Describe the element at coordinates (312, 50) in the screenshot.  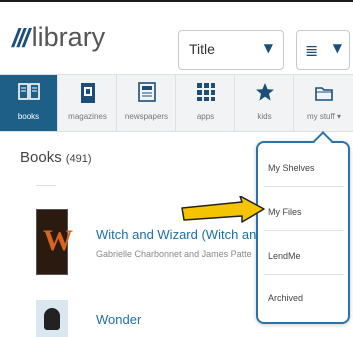
I see `list-view-icon: ≣` at that location.